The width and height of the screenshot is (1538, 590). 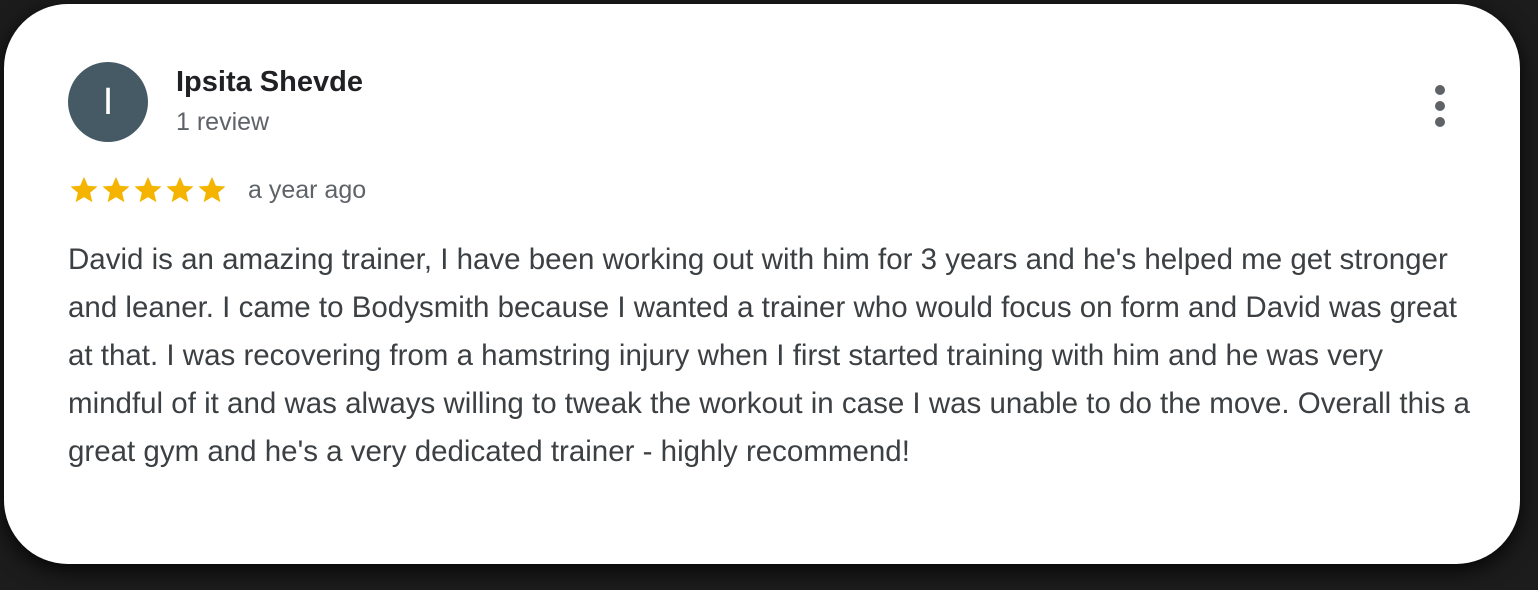 I want to click on more-options-button, so click(x=1440, y=106).